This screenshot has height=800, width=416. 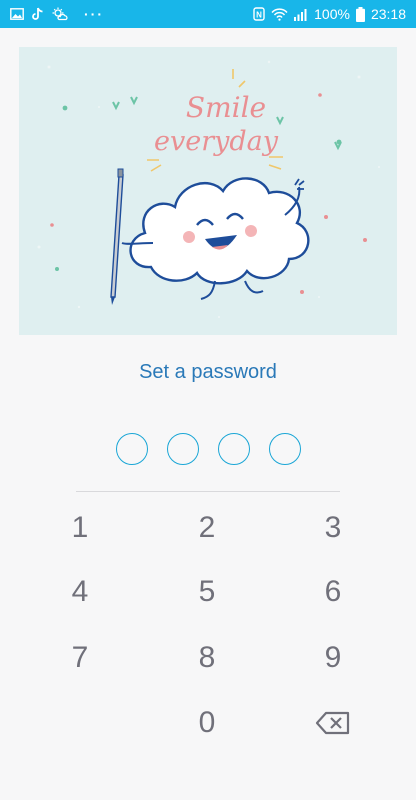 What do you see at coordinates (360, 14) in the screenshot?
I see `battery-icon` at bounding box center [360, 14].